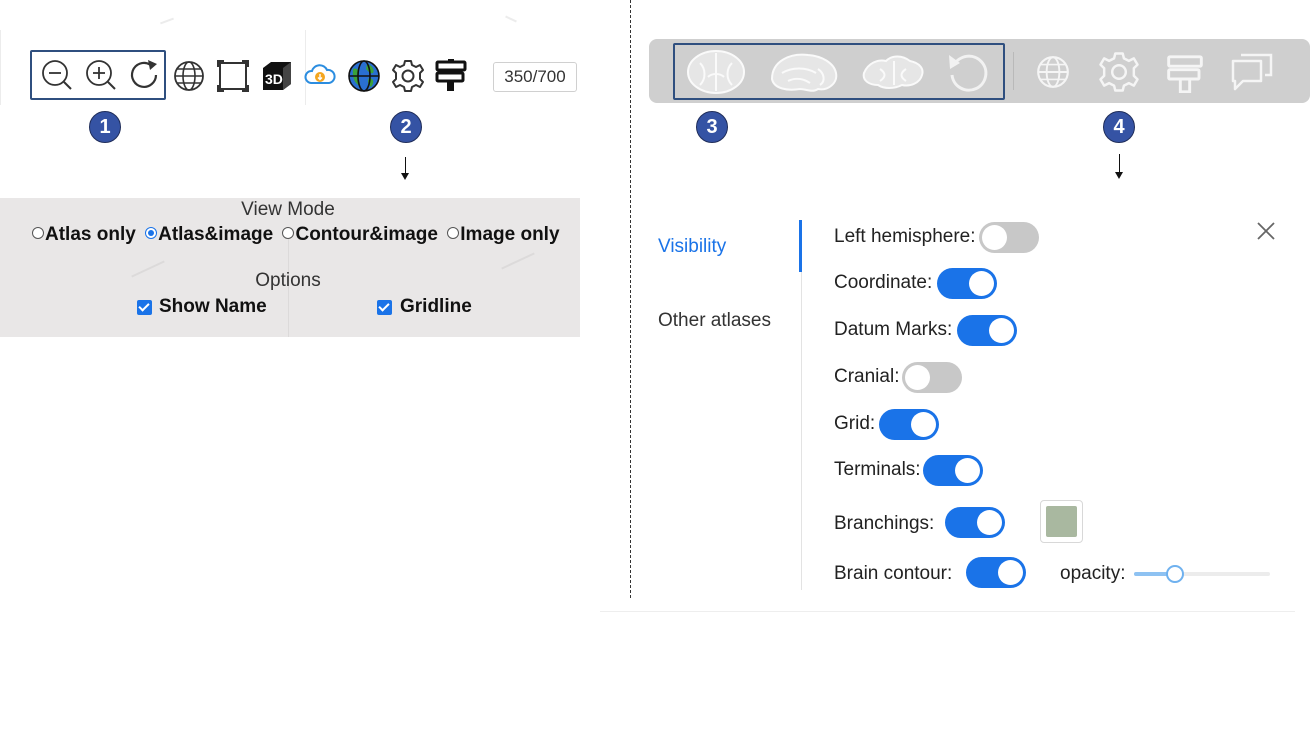 This screenshot has height=733, width=1315. Describe the element at coordinates (1252, 72) in the screenshot. I see `chat-icon` at that location.